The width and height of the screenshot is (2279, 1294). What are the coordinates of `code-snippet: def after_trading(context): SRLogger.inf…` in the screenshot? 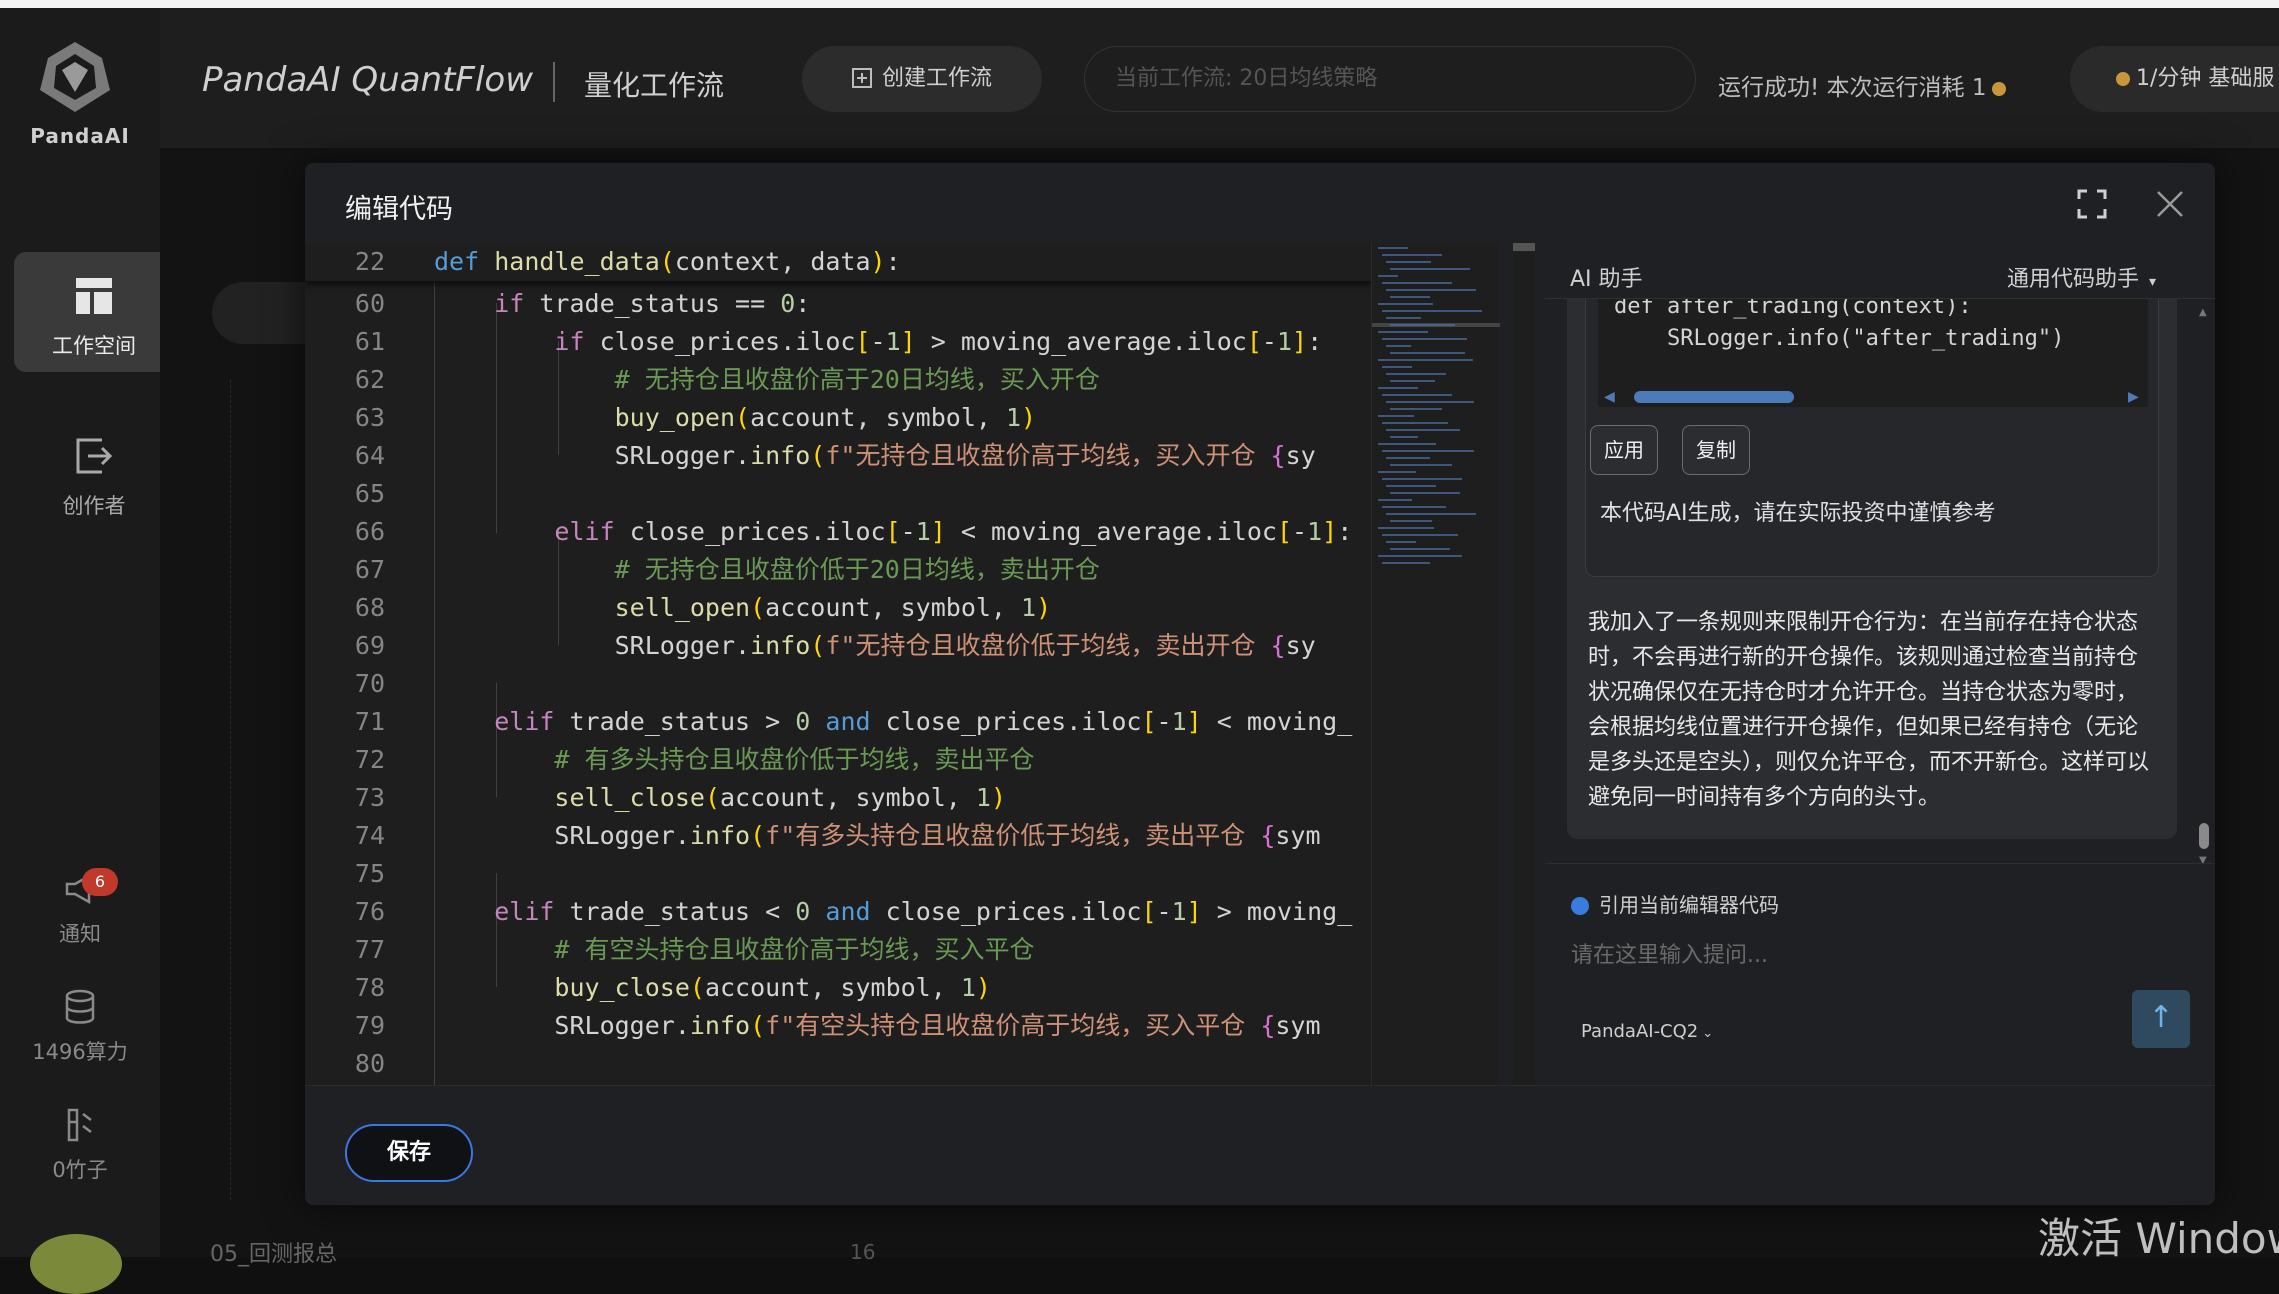 It's located at (1873, 343).